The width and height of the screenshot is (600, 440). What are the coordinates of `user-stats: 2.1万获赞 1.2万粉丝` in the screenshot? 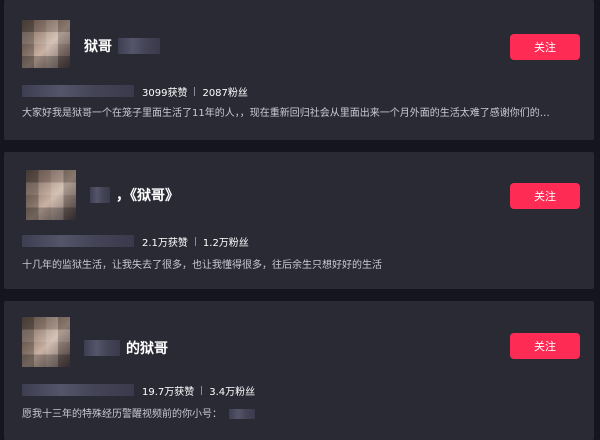 It's located at (135, 241).